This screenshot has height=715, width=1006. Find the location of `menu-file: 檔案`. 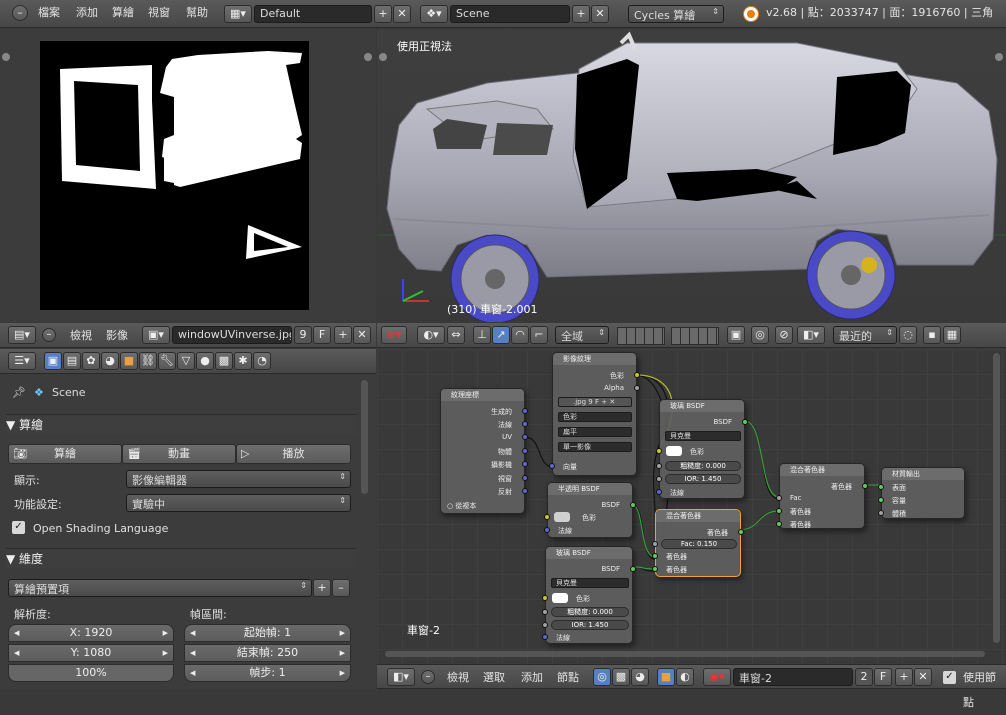

menu-file: 檔案 is located at coordinates (49, 13).